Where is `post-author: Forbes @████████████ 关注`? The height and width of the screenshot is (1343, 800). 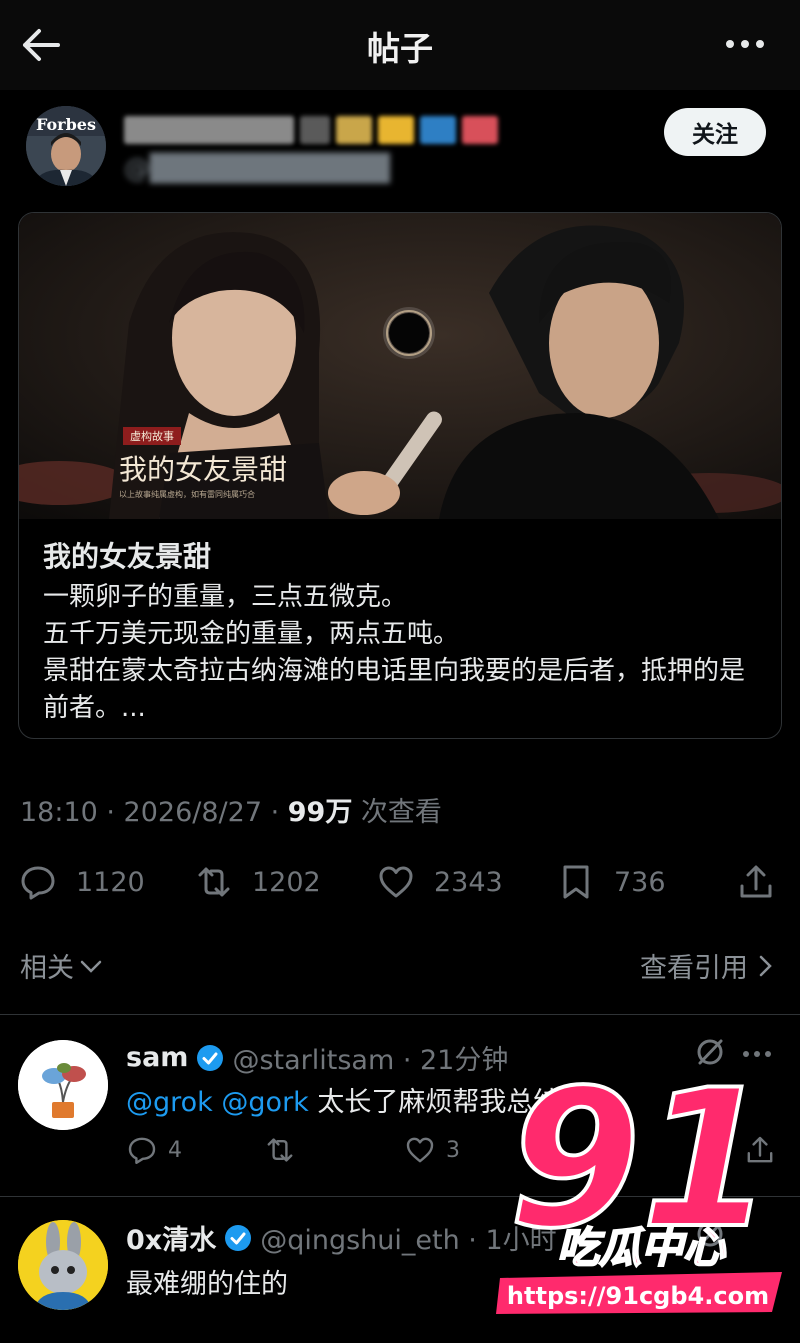
post-author: Forbes @████████████ 关注 is located at coordinates (400, 147).